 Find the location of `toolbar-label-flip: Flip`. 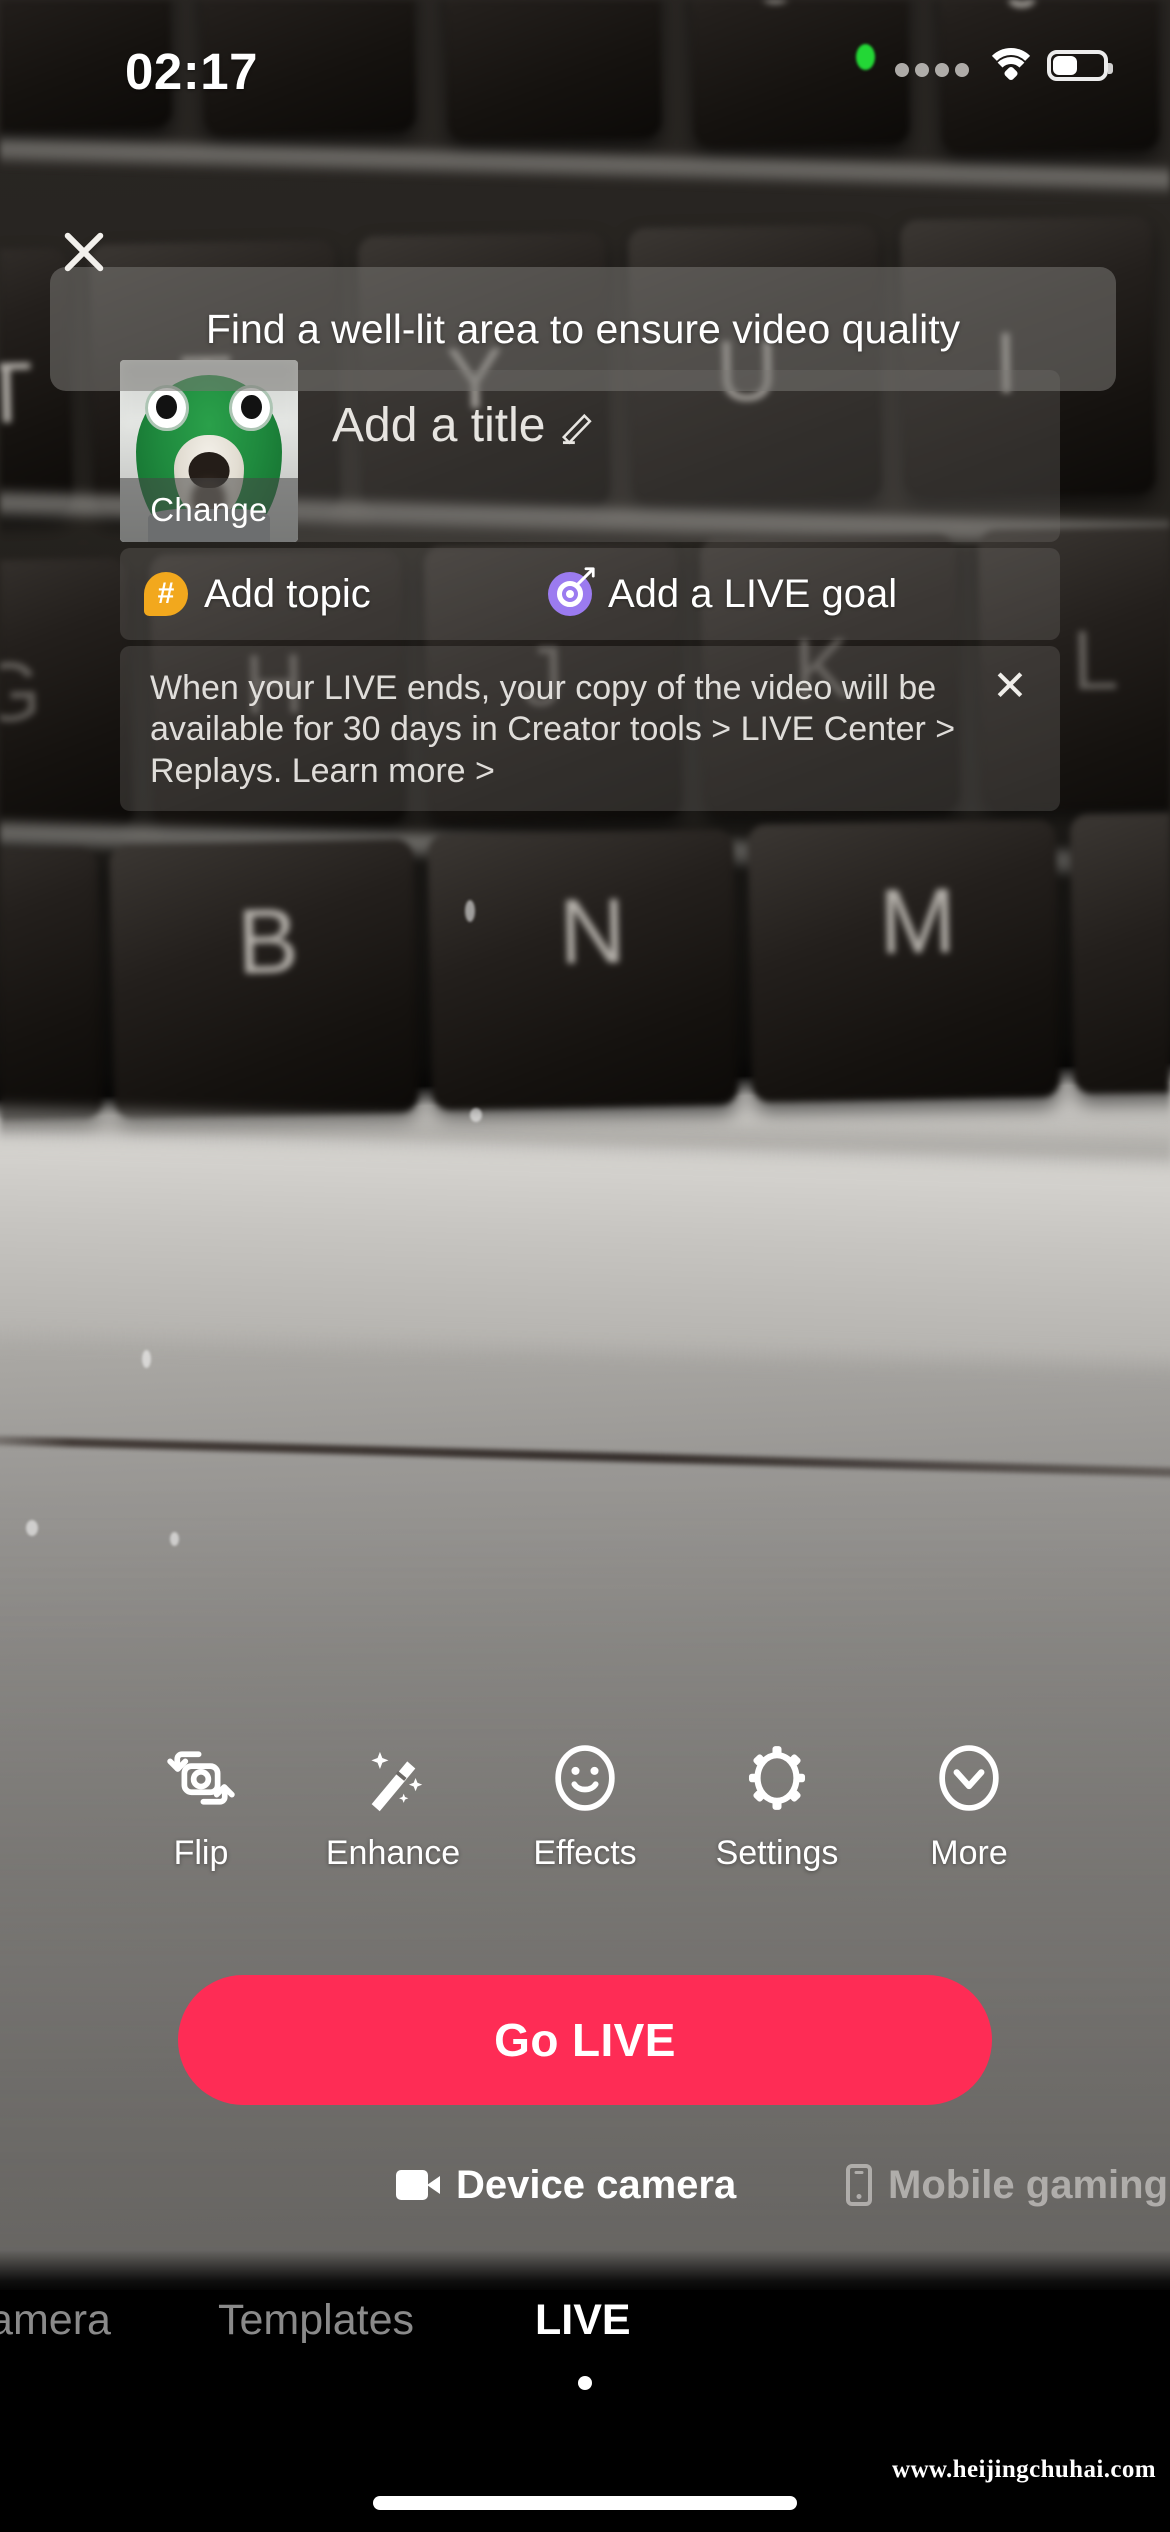

toolbar-label-flip: Flip is located at coordinates (201, 1853).